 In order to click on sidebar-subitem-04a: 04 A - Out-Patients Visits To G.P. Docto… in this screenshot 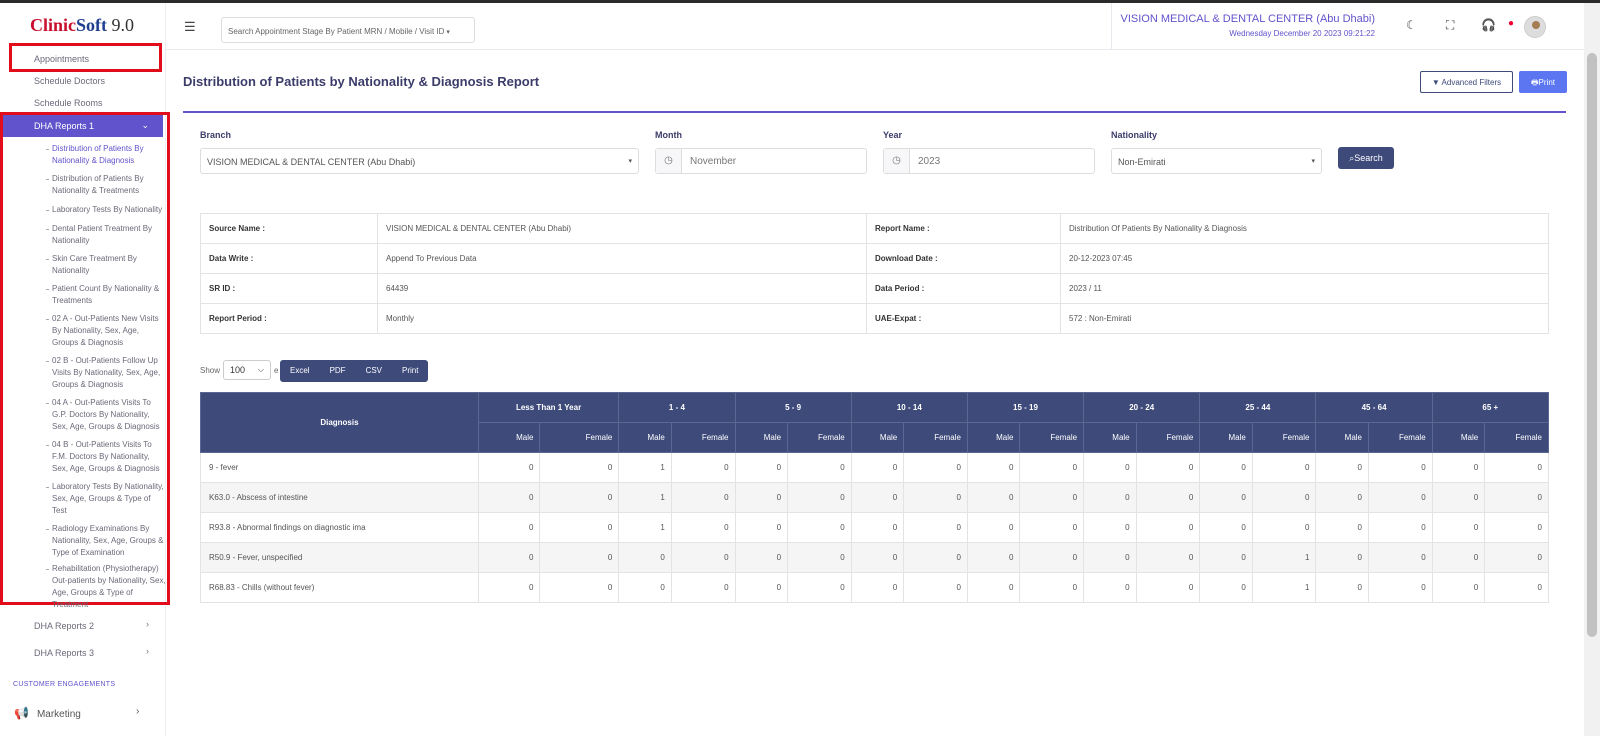, I will do `click(106, 415)`.